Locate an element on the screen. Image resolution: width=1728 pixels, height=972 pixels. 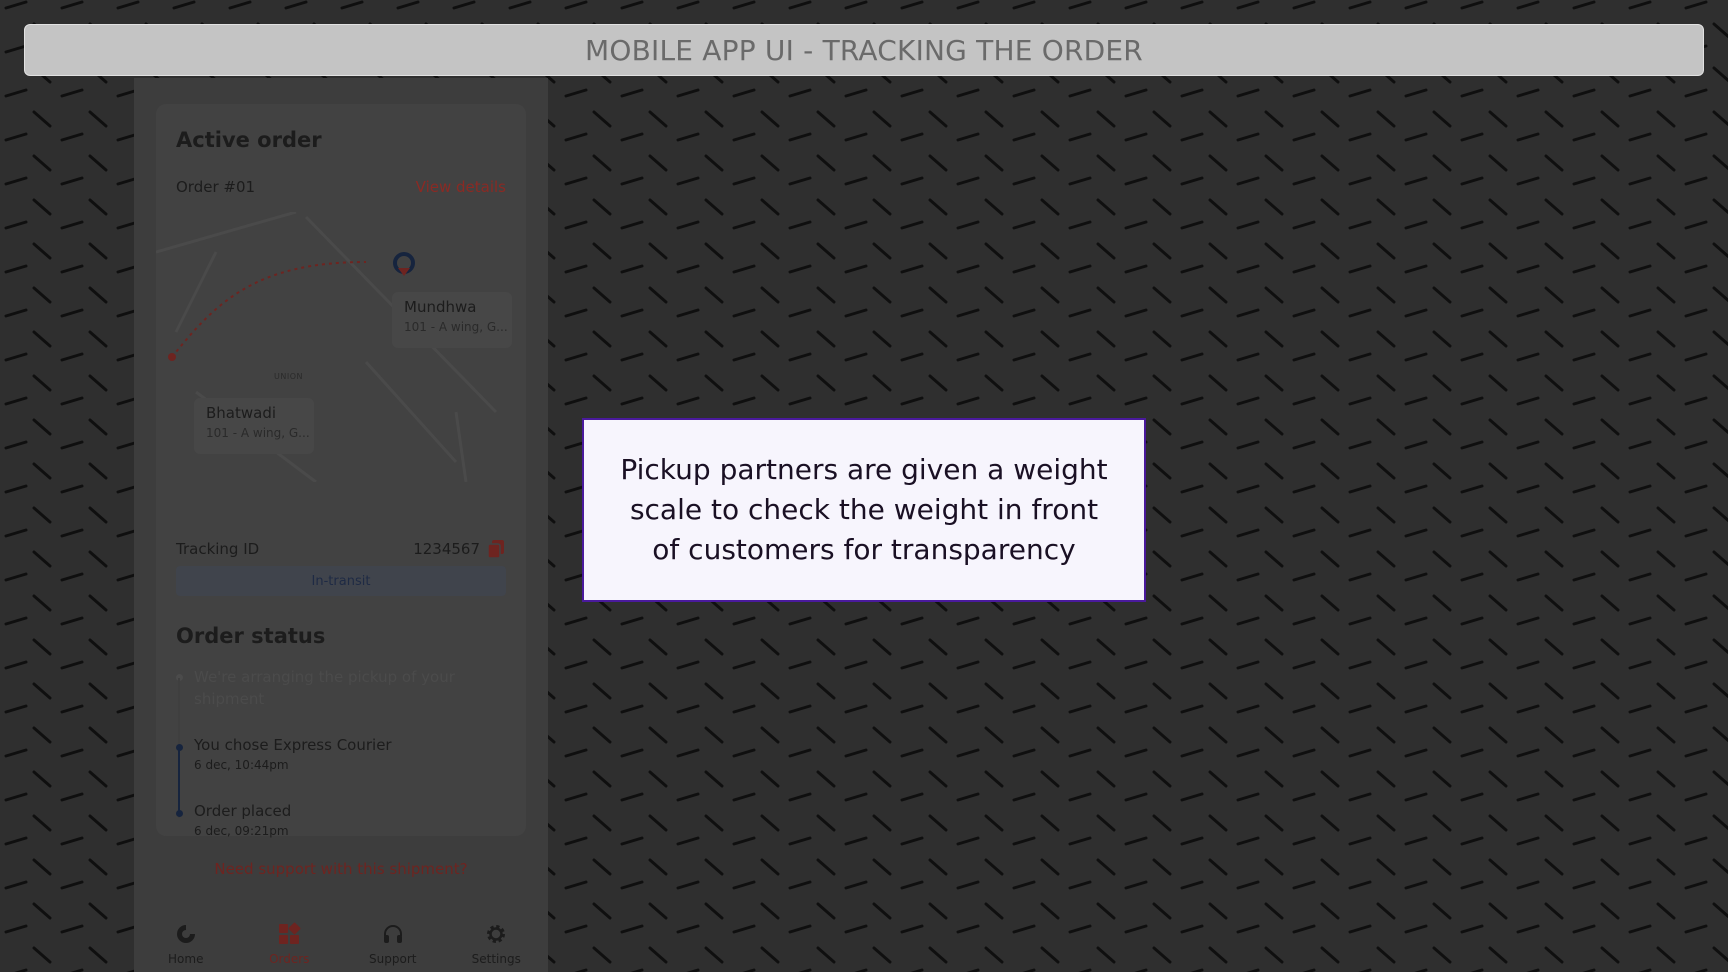
nav-item-support: Support is located at coordinates (393, 940).